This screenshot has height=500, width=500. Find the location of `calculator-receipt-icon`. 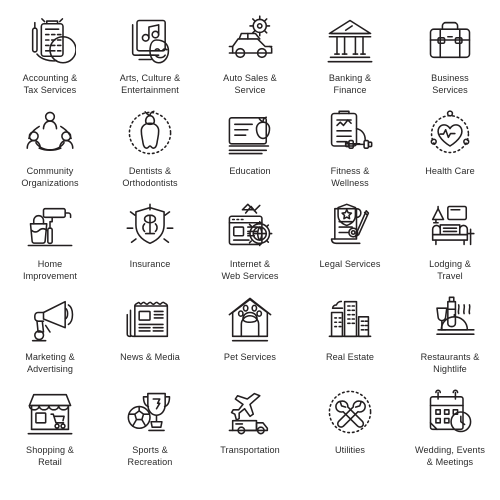

calculator-receipt-icon is located at coordinates (50, 40).